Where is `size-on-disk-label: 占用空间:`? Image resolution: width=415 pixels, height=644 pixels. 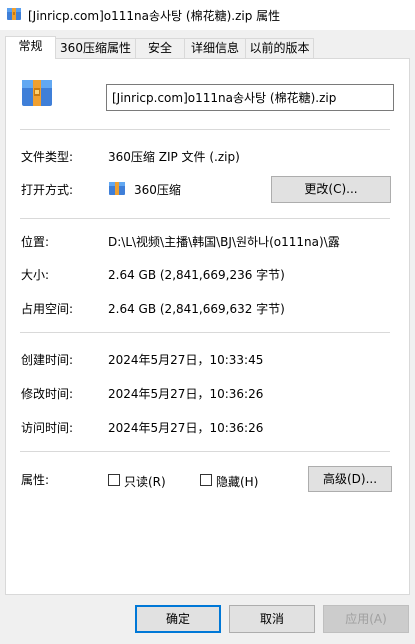
size-on-disk-label: 占用空间: is located at coordinates (47, 309).